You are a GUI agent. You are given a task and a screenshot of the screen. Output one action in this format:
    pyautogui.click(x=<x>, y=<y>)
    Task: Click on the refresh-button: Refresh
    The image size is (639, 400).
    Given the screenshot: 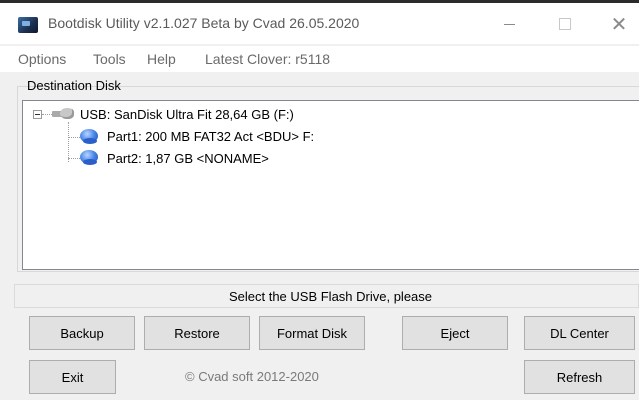 What is the action you would take?
    pyautogui.click(x=579, y=377)
    